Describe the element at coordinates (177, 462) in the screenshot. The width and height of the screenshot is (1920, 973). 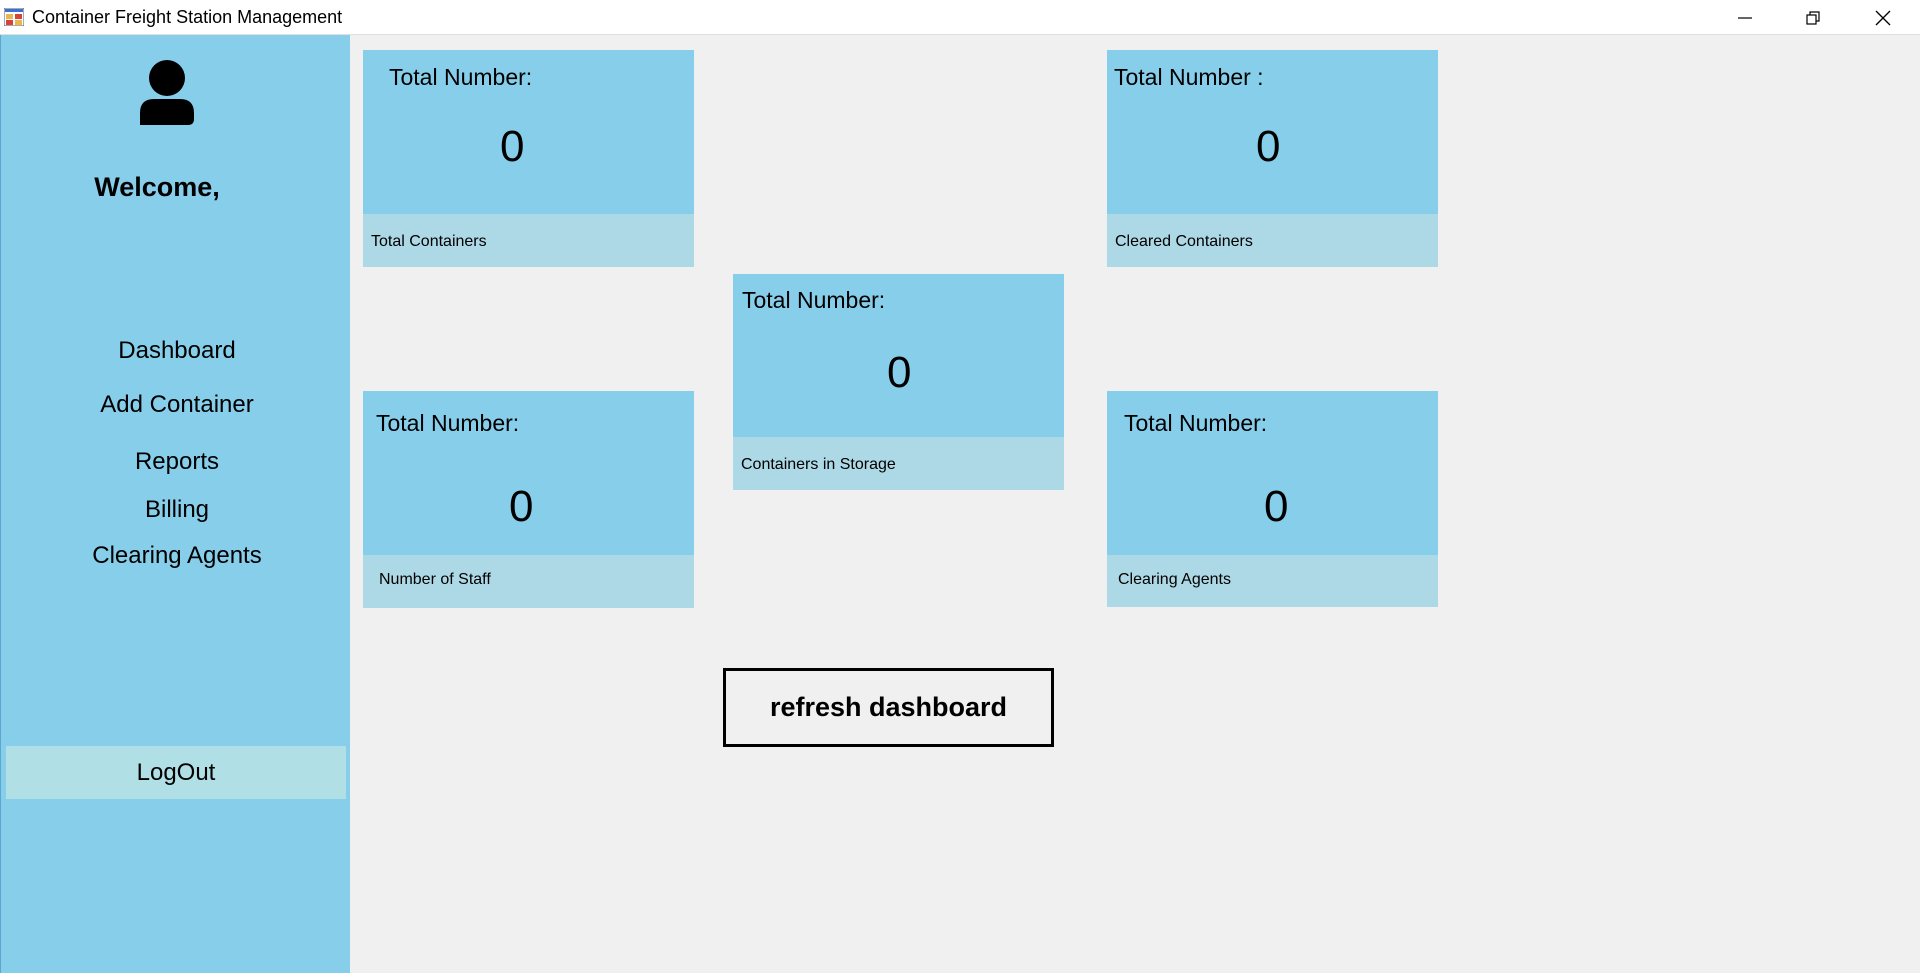
I see `nav-reports: Reports` at that location.